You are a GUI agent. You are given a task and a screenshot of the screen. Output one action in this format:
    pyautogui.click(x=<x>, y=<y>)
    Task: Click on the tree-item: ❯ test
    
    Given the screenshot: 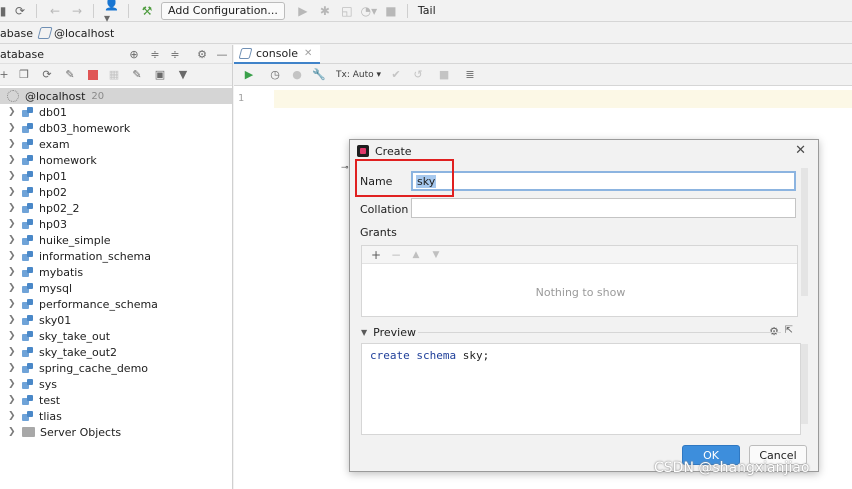 What is the action you would take?
    pyautogui.click(x=116, y=400)
    